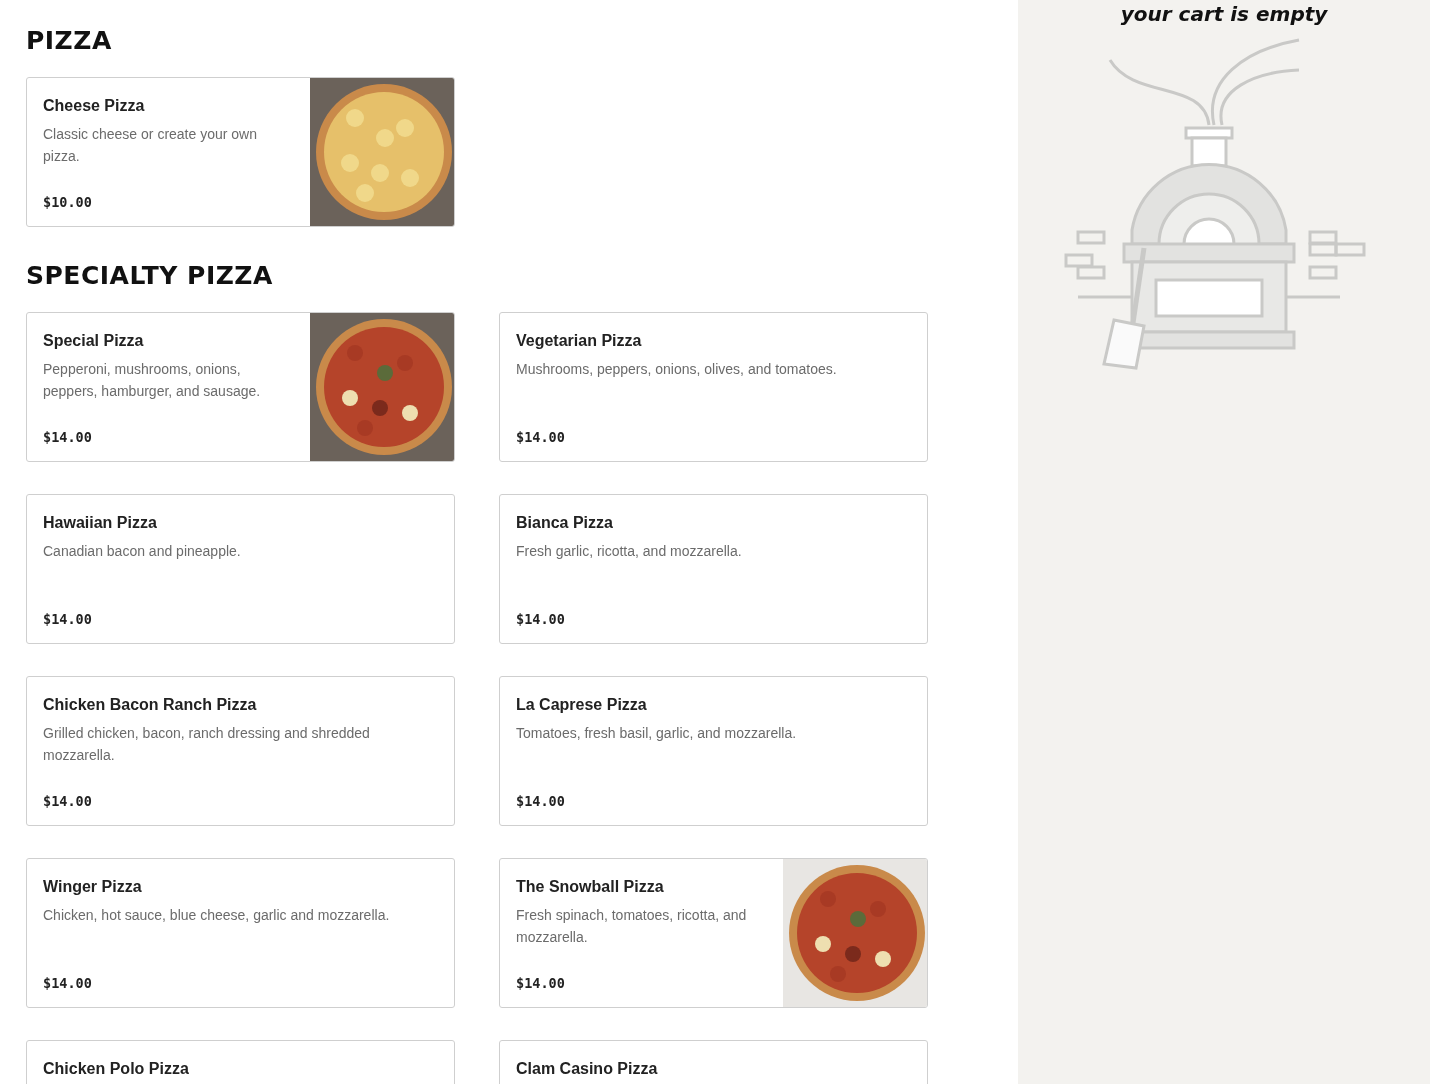 This screenshot has height=1084, width=1430. Describe the element at coordinates (632, 926) in the screenshot. I see `item-description: Fresh spinach, tomatoes, ricotta, and mozzarella.` at that location.